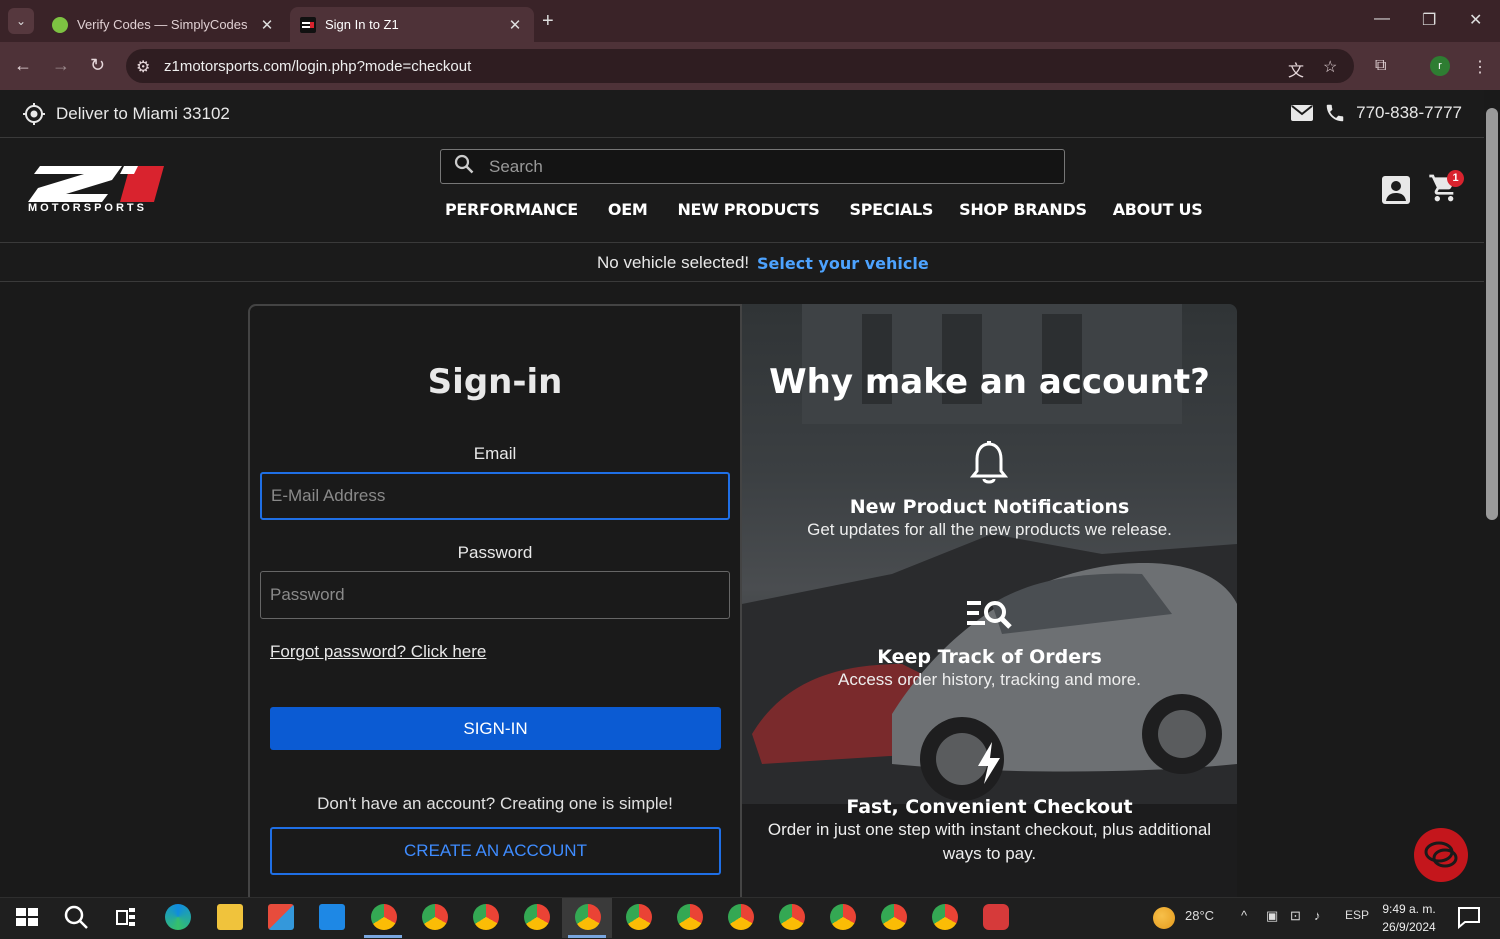 The image size is (1500, 939). What do you see at coordinates (892, 209) in the screenshot?
I see `nav-specials: SPECIALS` at bounding box center [892, 209].